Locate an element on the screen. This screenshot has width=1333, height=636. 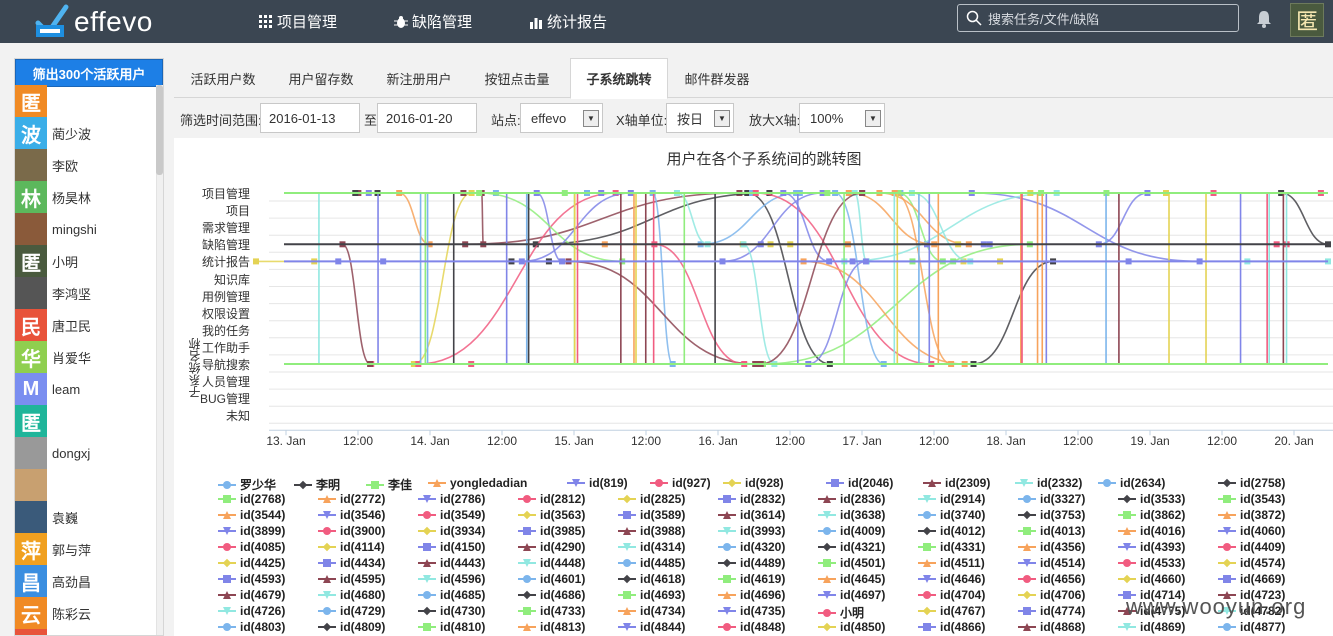
legend-item: id(3934) is located at coordinates (451, 531).